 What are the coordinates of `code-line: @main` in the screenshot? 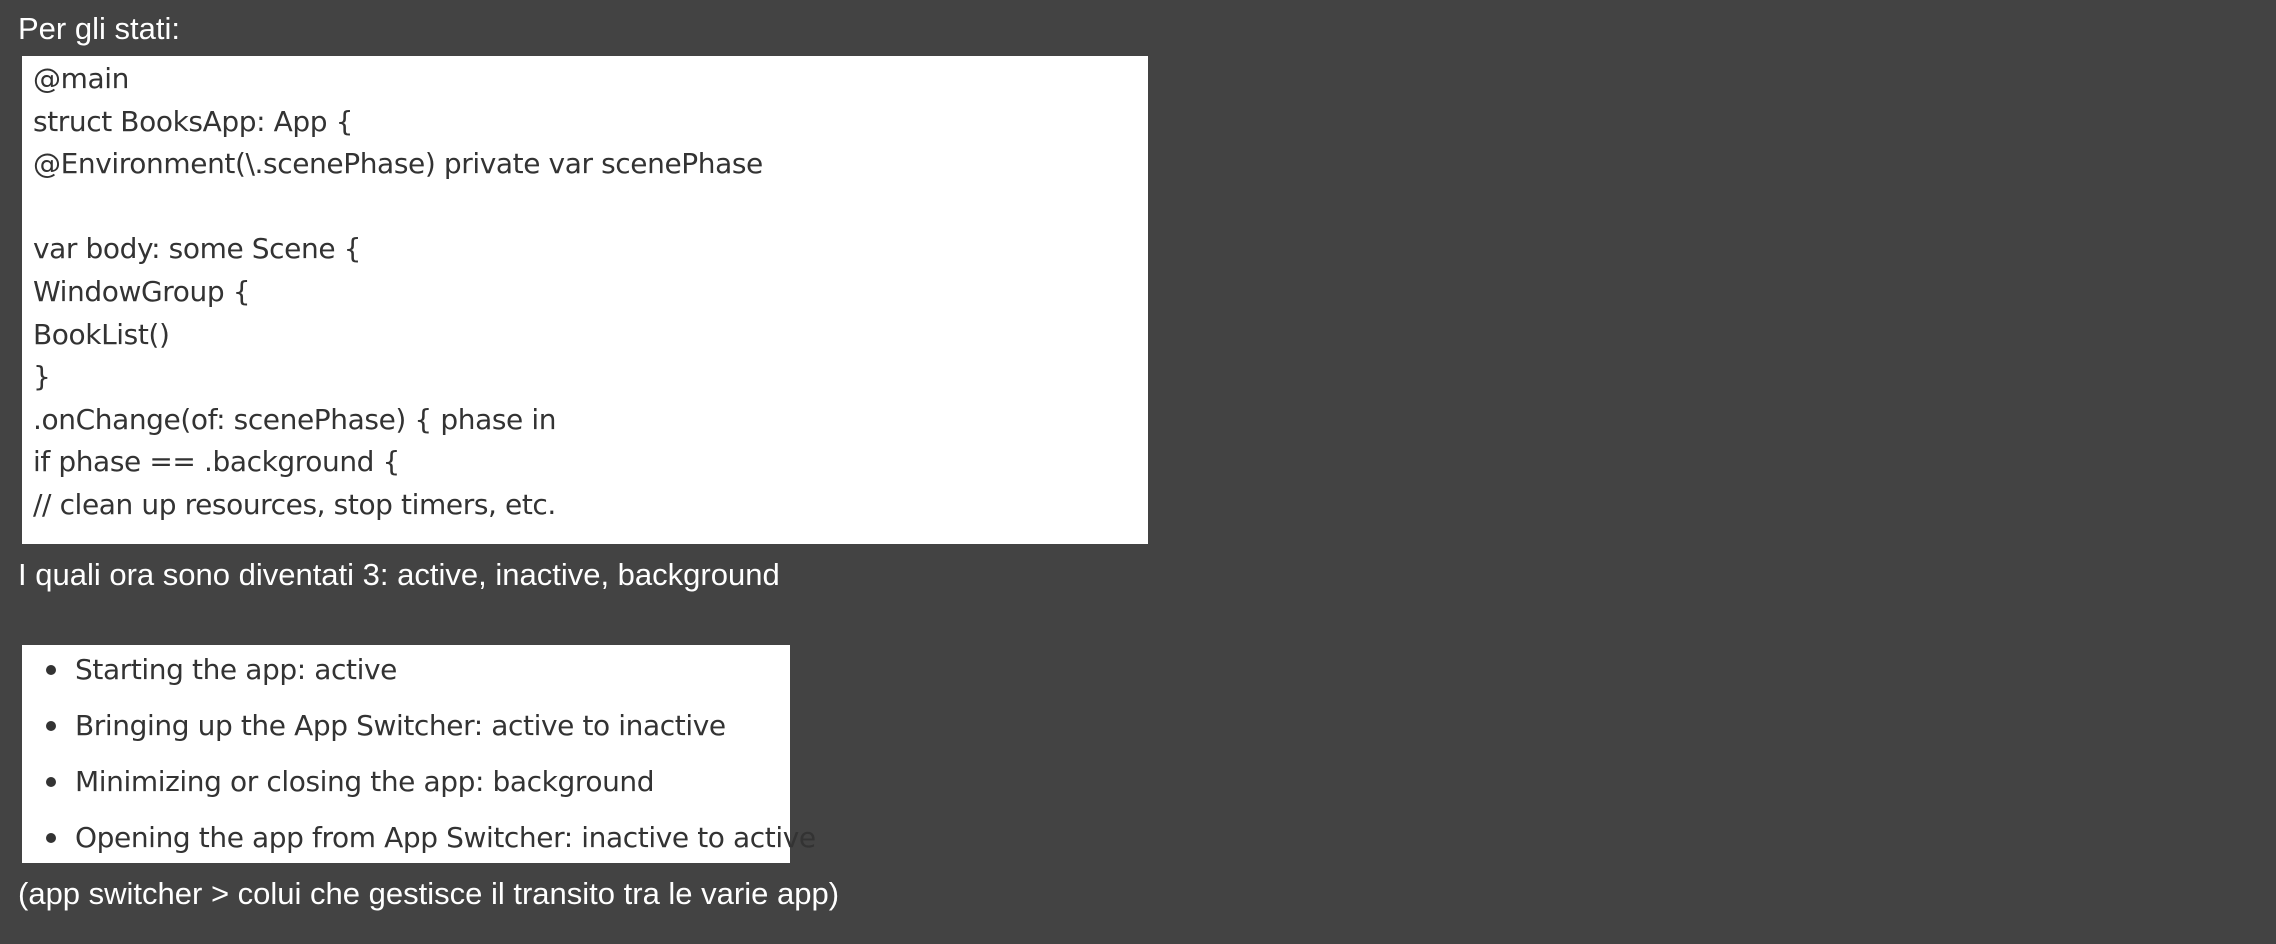 It's located at (81, 78).